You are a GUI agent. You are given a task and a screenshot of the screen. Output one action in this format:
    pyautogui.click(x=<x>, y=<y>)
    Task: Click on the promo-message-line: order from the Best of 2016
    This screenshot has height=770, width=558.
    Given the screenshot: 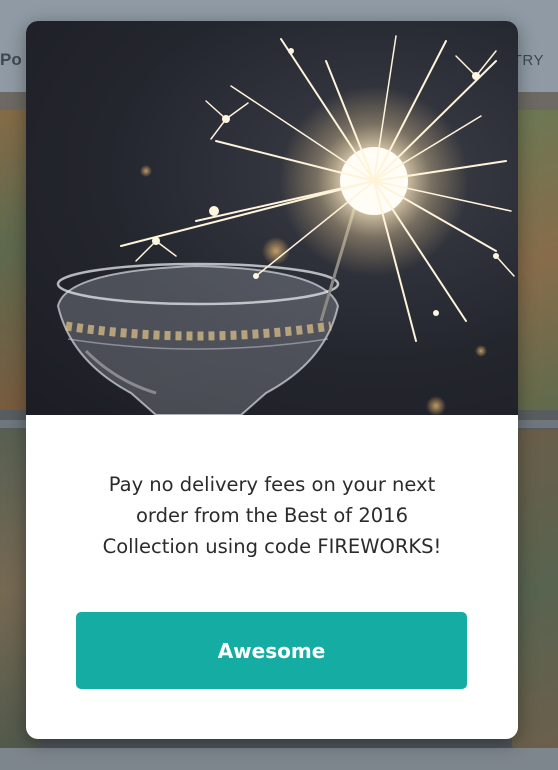 What is the action you would take?
    pyautogui.click(x=272, y=515)
    